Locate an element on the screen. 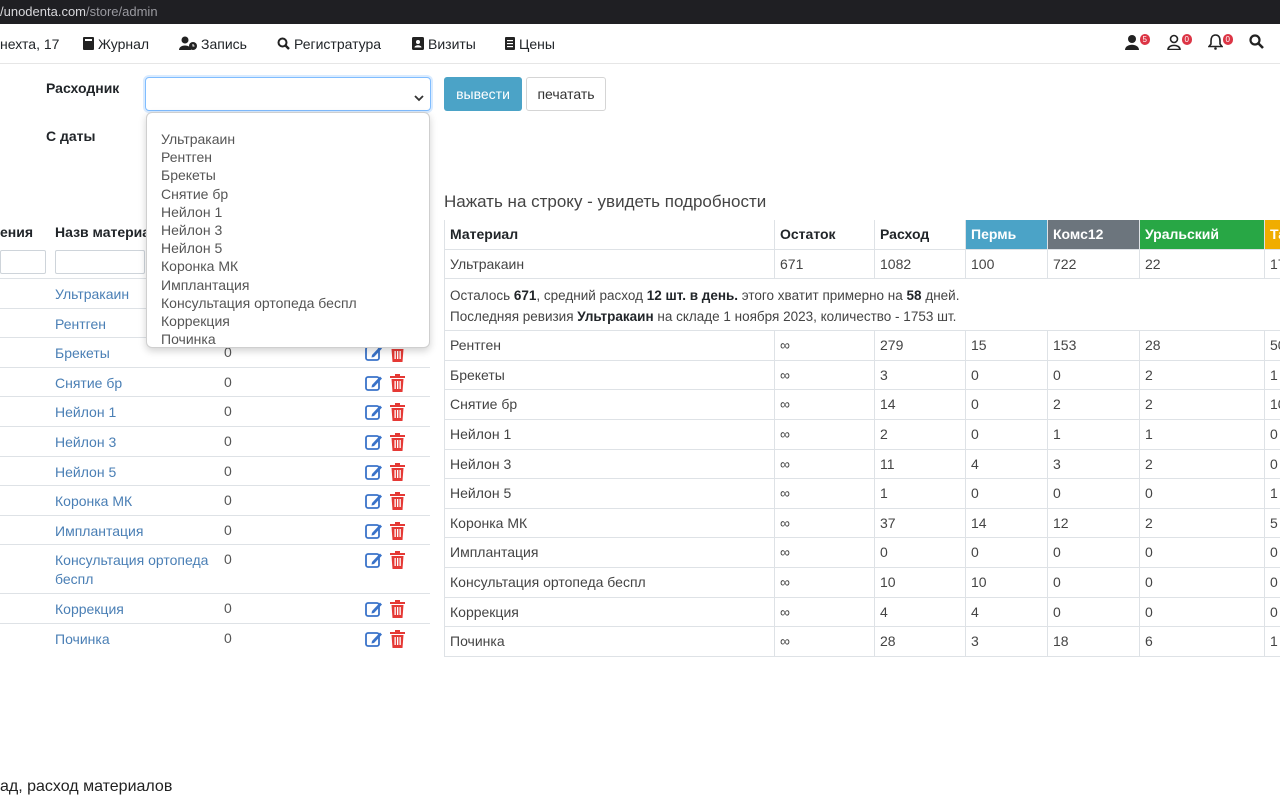 The height and width of the screenshot is (800, 1280). table-cell: ∞ is located at coordinates (824, 434).